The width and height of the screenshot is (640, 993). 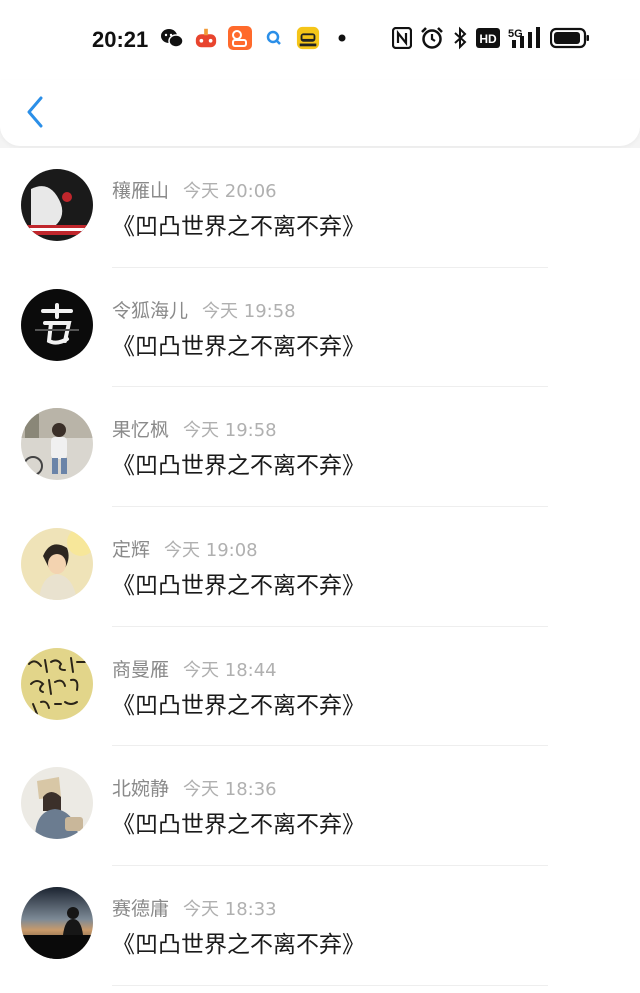 What do you see at coordinates (320, 926) in the screenshot?
I see `list-item: 赛德庸 今天 18:33 《凹凸世界之不离不弃》` at bounding box center [320, 926].